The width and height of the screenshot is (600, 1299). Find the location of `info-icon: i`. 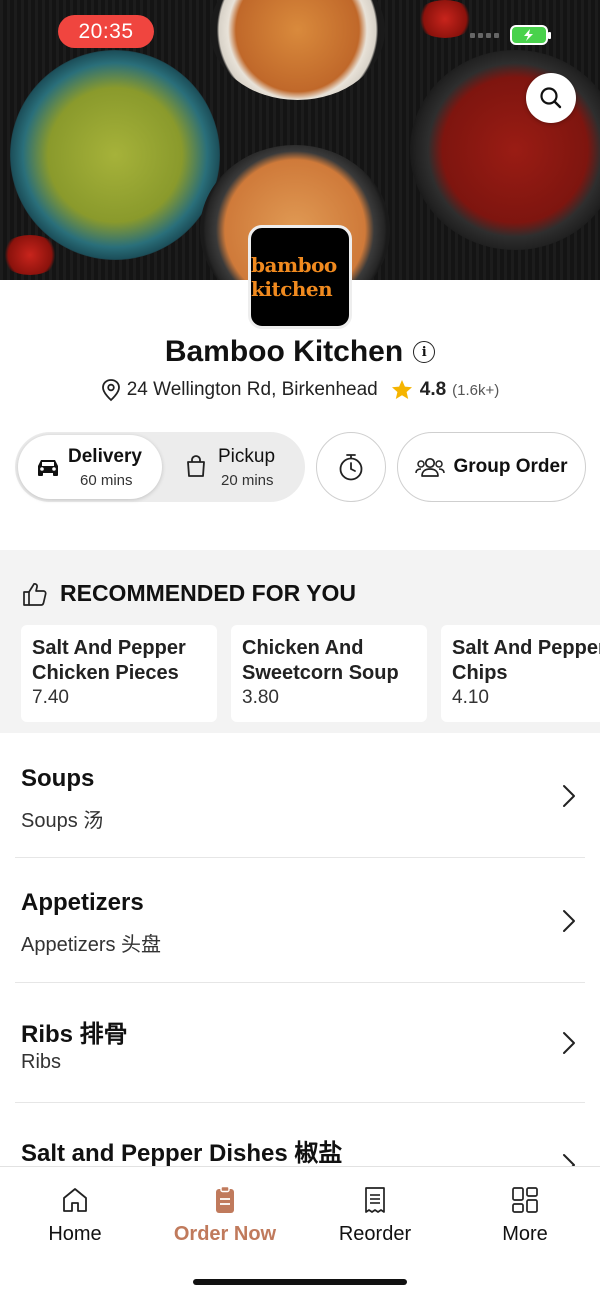

info-icon: i is located at coordinates (424, 352).